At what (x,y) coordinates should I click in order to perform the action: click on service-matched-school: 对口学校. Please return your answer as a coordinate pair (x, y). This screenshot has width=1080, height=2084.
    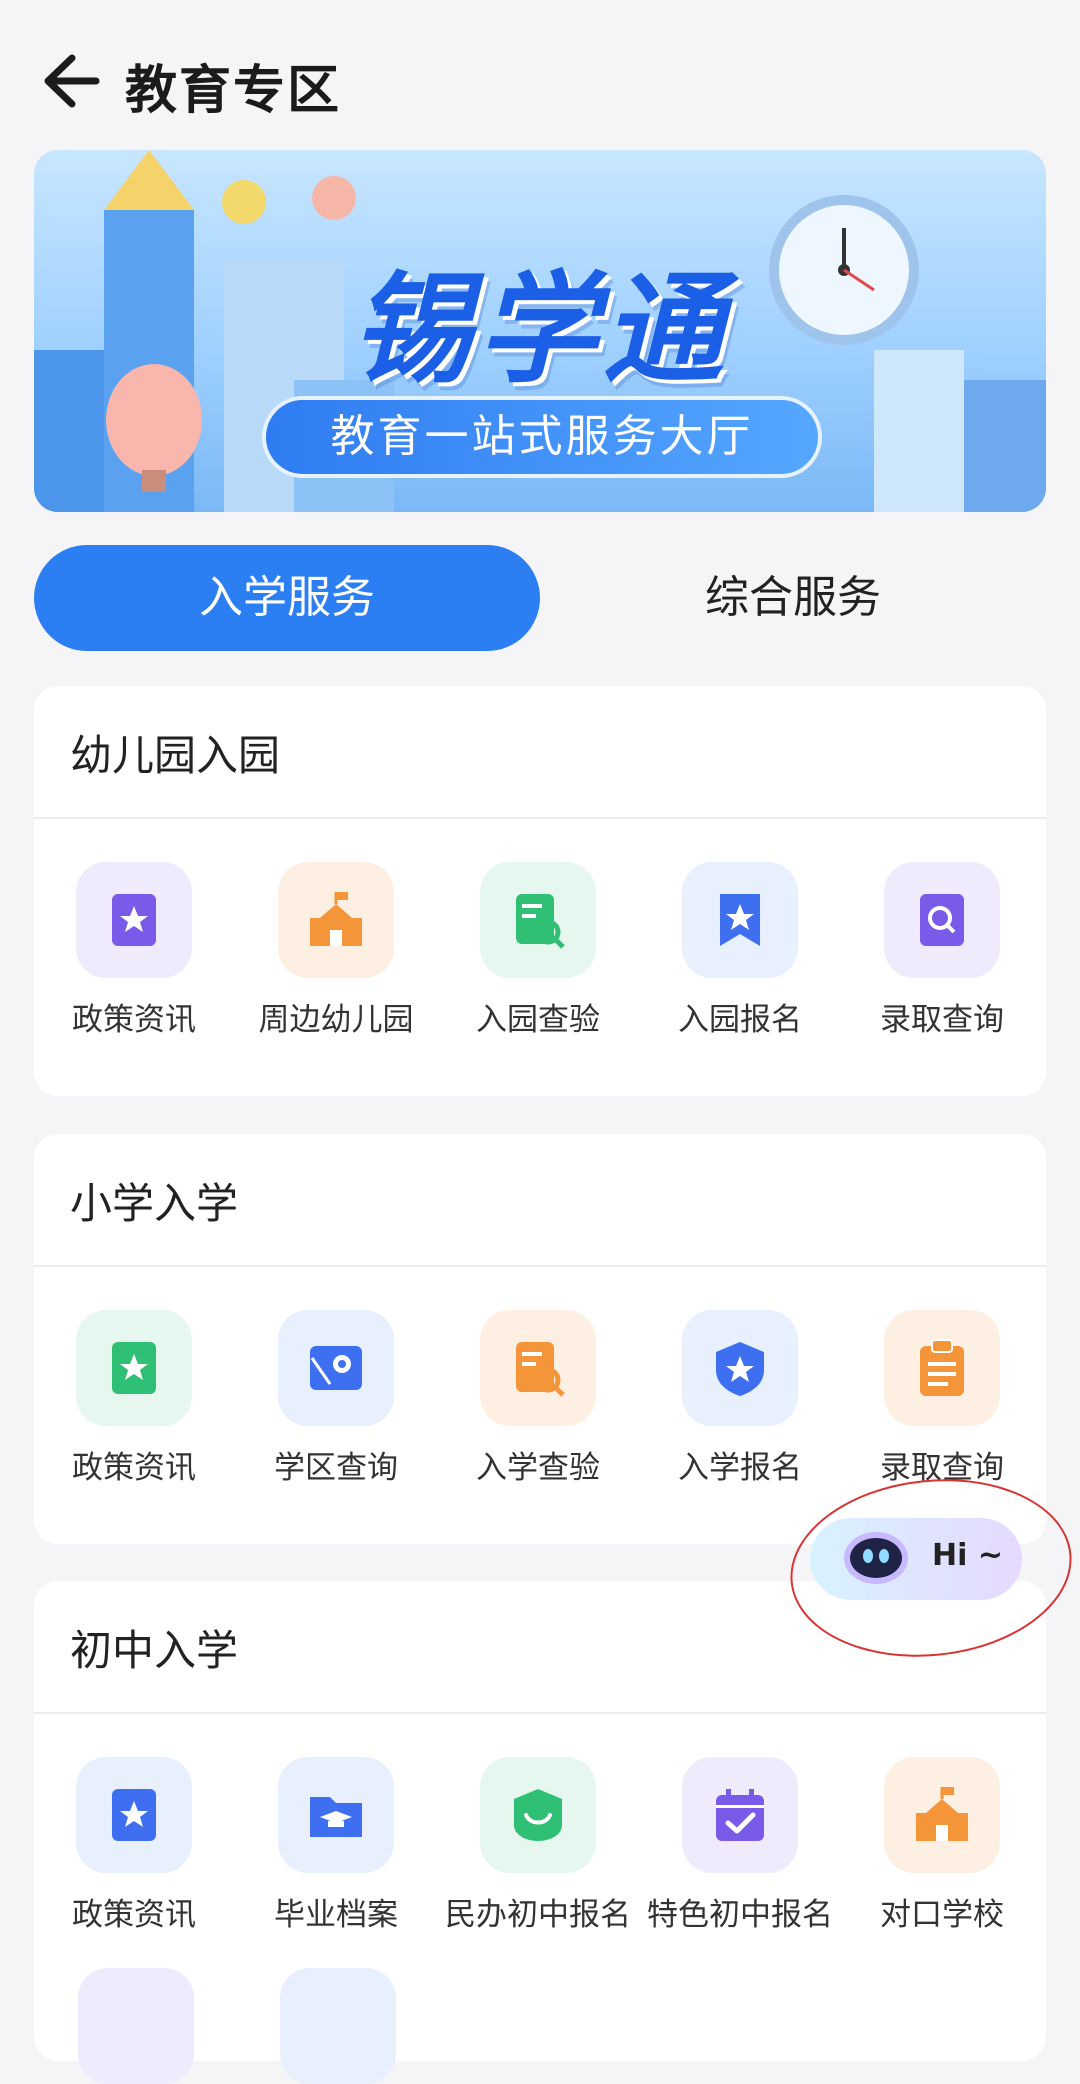
    Looking at the image, I should click on (942, 1845).